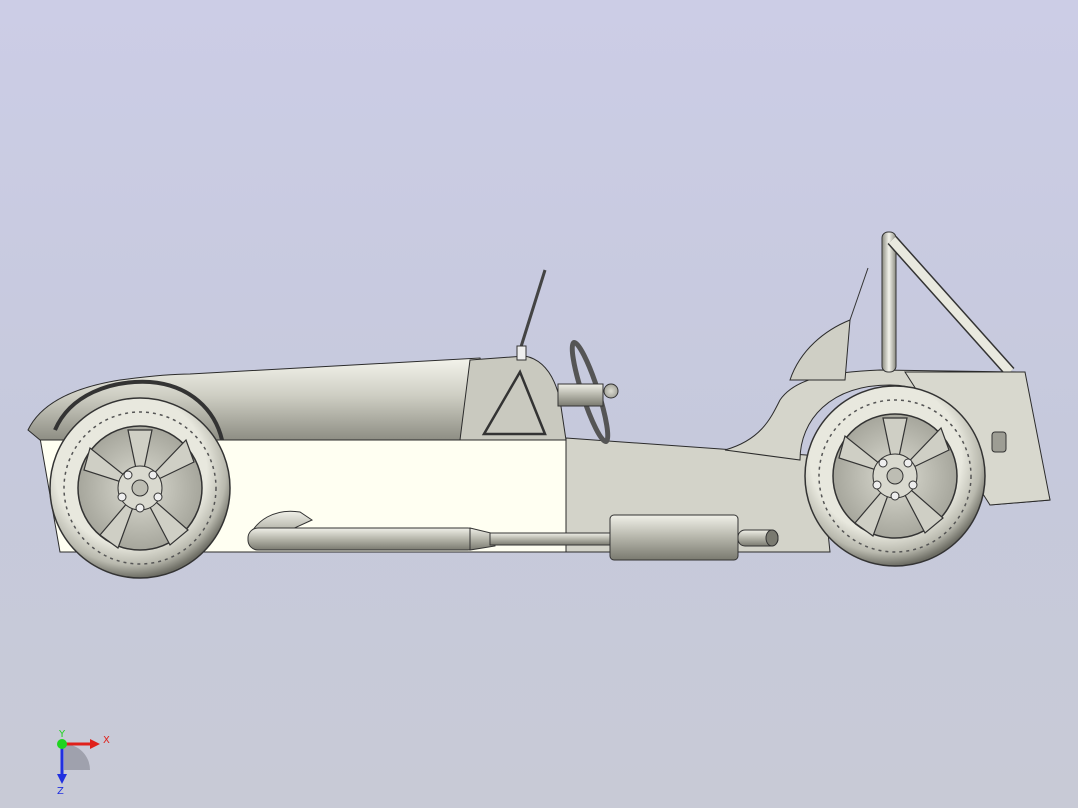 The height and width of the screenshot is (808, 1078). What do you see at coordinates (62, 744) in the screenshot?
I see `y-axis-dot` at bounding box center [62, 744].